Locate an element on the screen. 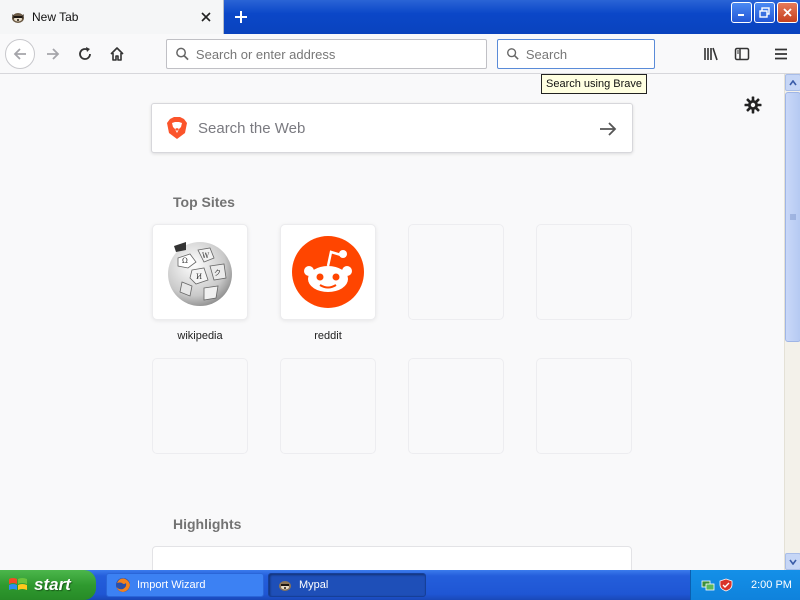 The image size is (800, 600). taskbar-item-label: Import Wizard is located at coordinates (171, 585).